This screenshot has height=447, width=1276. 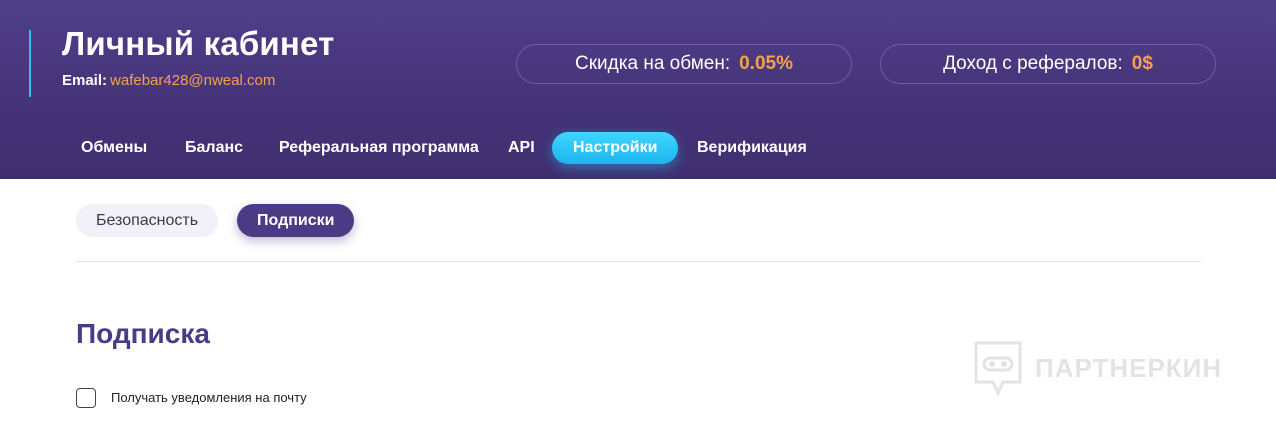 I want to click on nav-item-exchanges: Обмены, so click(x=114, y=148).